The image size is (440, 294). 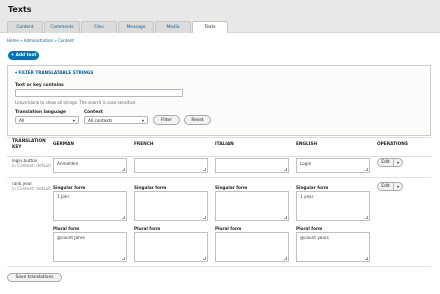 What do you see at coordinates (314, 237) in the screenshot?
I see `english-plural-value: @count years` at bounding box center [314, 237].